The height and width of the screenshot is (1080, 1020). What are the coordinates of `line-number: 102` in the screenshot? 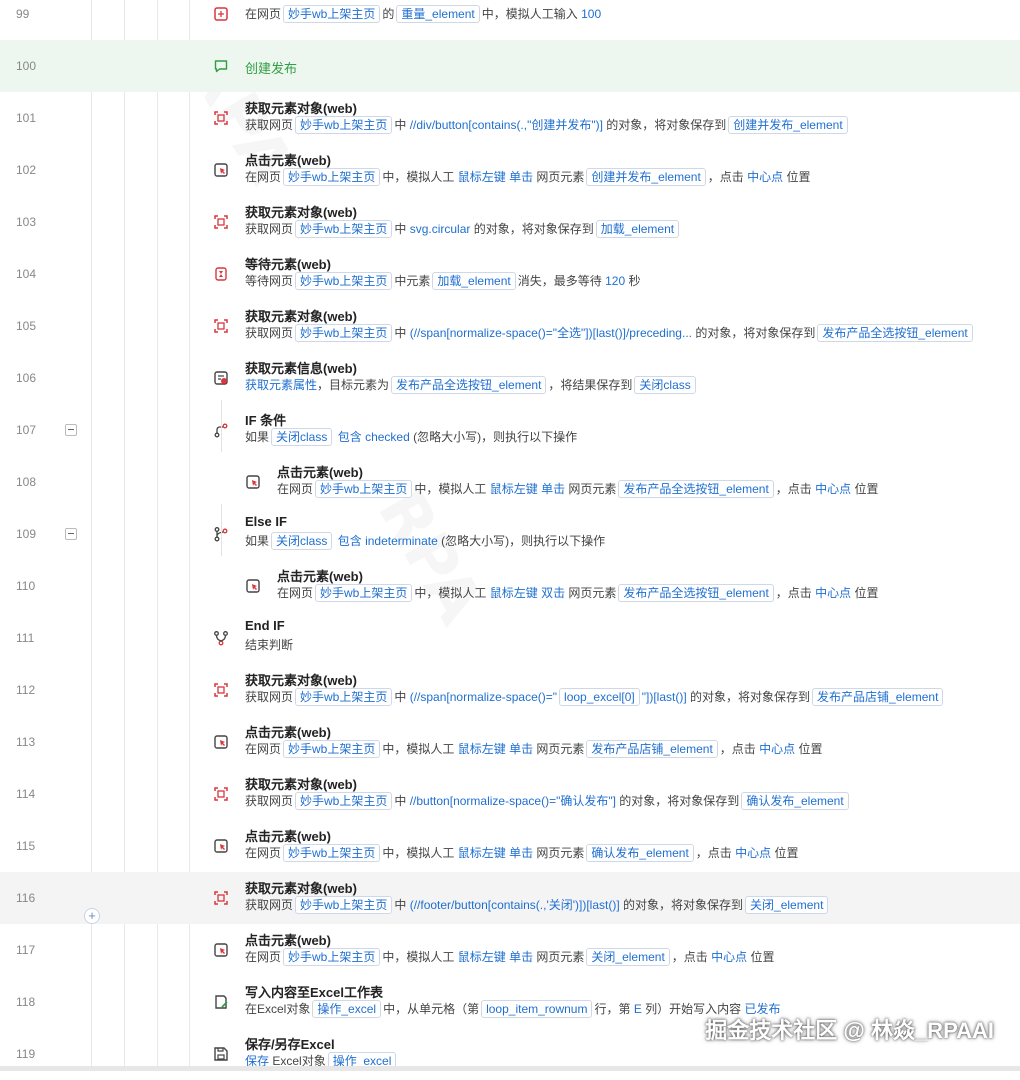 It's located at (26, 170).